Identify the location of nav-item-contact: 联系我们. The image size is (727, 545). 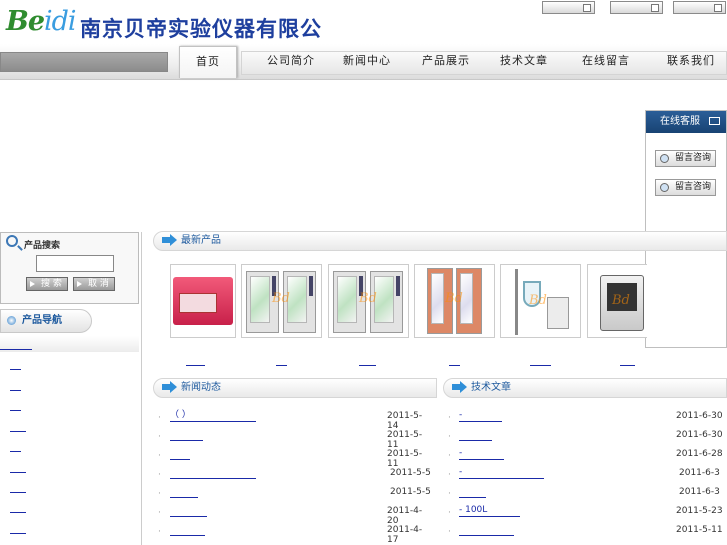
(691, 61).